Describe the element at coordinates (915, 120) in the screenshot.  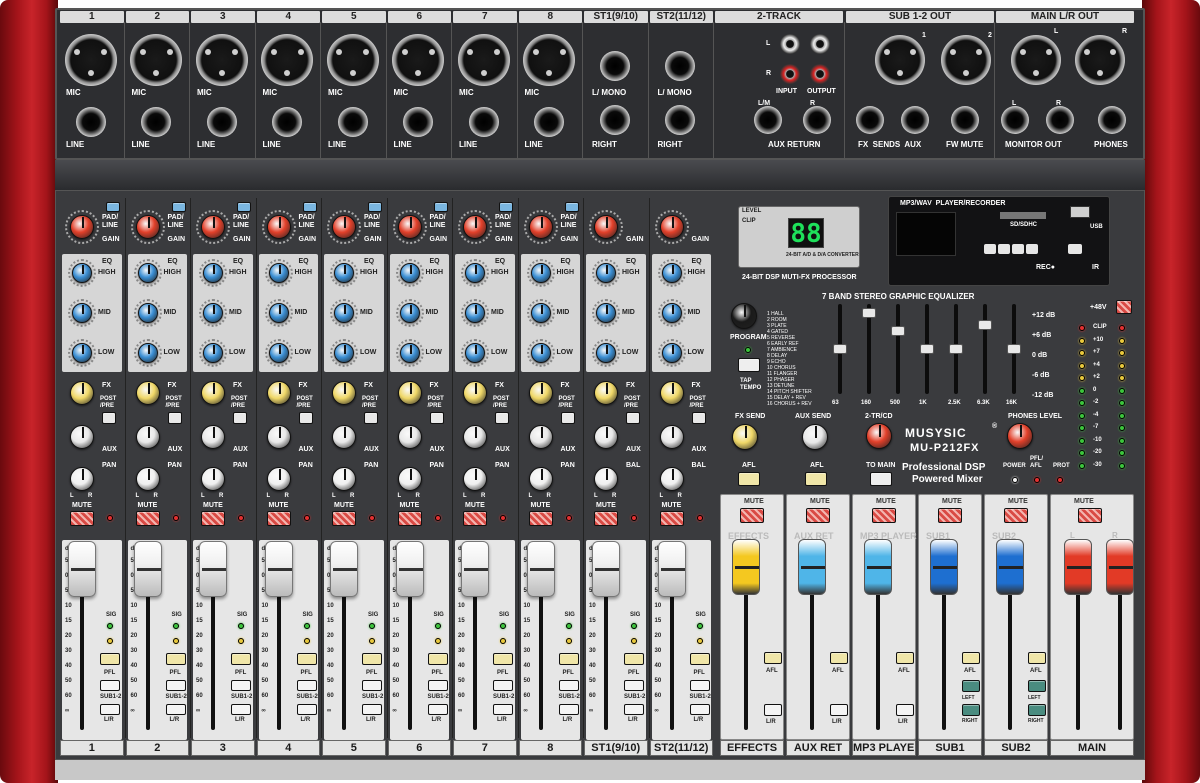
I see `aux-send-jack` at that location.